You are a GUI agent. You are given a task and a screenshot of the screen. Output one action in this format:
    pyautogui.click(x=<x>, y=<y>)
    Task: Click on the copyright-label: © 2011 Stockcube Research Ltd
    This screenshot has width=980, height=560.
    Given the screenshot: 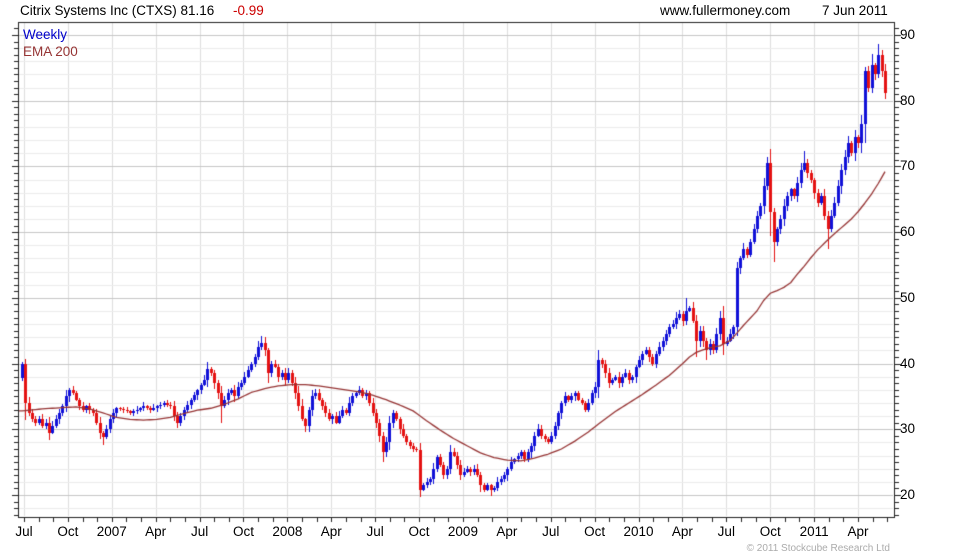 What is the action you would take?
    pyautogui.click(x=818, y=548)
    